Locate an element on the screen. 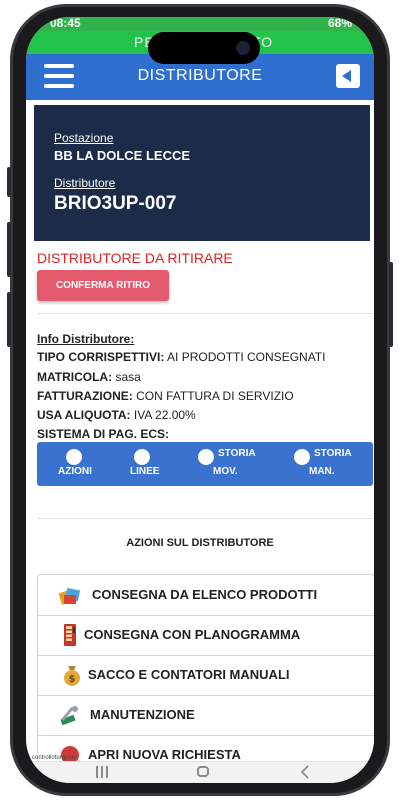 The image size is (400, 800). info-row-aliquota: USA ALIQUOTA: IVA 22.00% is located at coordinates (116, 415).